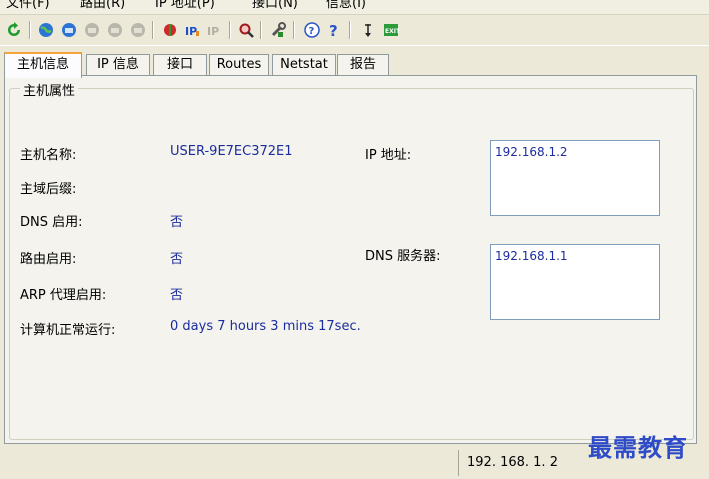  I want to click on help-icon: ?, so click(312, 30).